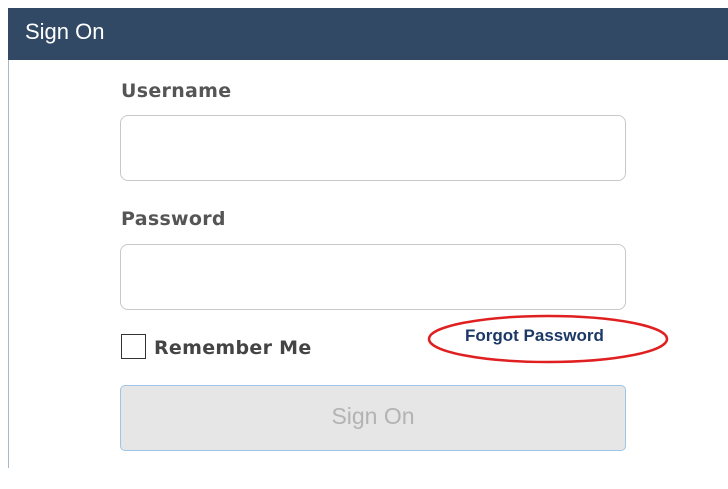 This screenshot has height=489, width=728. I want to click on panel-header: Sign On, so click(368, 34).